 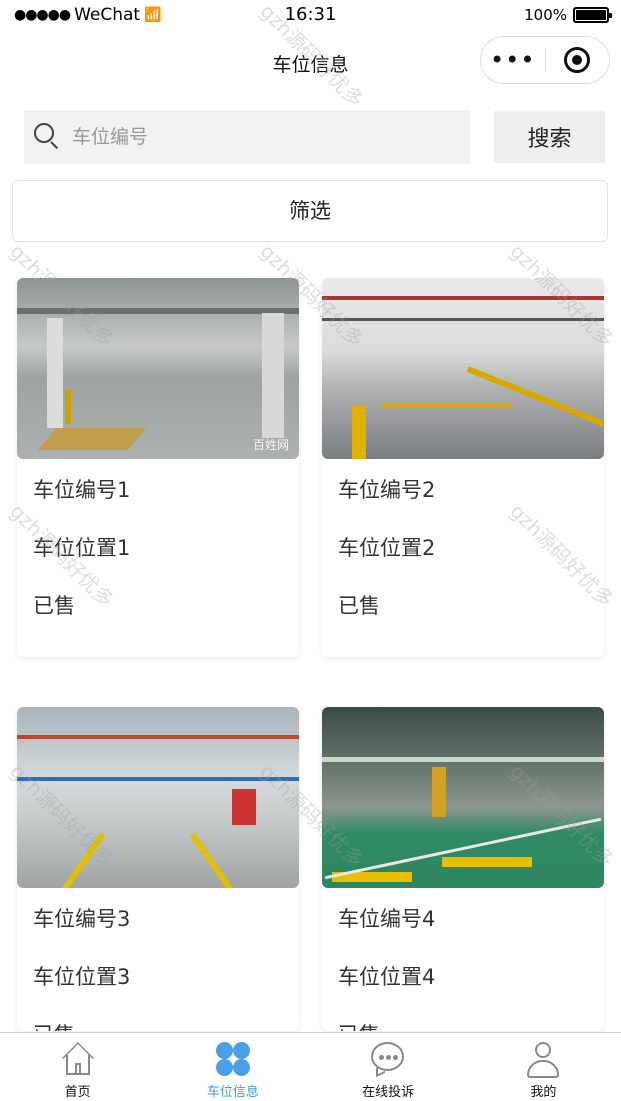 What do you see at coordinates (592, 15) in the screenshot?
I see `battery-icon` at bounding box center [592, 15].